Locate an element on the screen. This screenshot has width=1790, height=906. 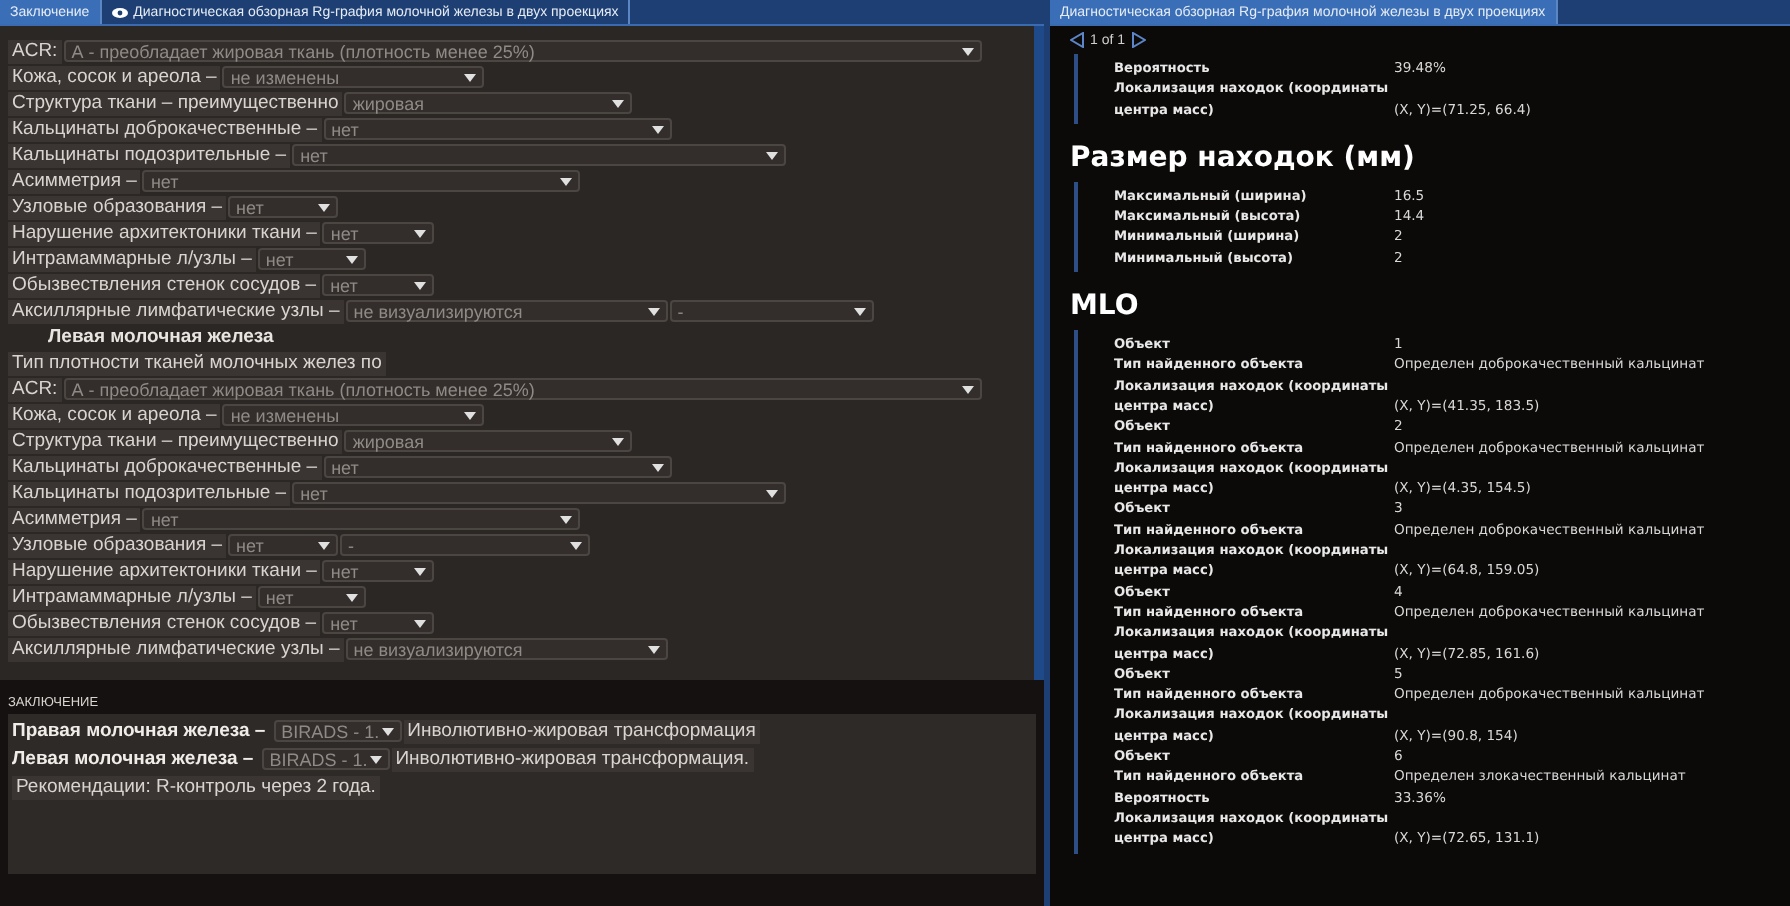
recommendation-text: Рекомендации: R-контроль через 2 года. is located at coordinates (196, 787).